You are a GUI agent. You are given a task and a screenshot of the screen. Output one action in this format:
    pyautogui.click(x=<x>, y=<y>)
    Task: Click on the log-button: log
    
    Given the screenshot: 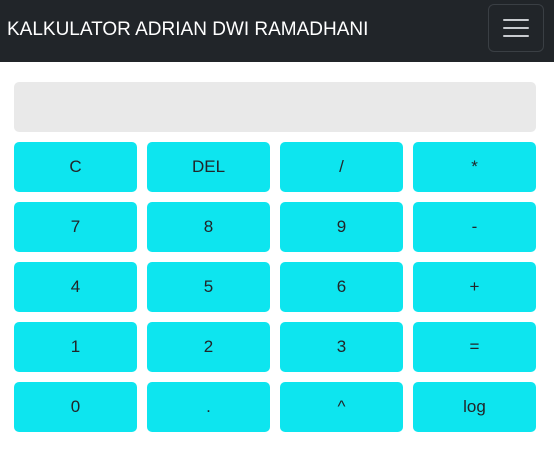 What is the action you would take?
    pyautogui.click(x=474, y=407)
    